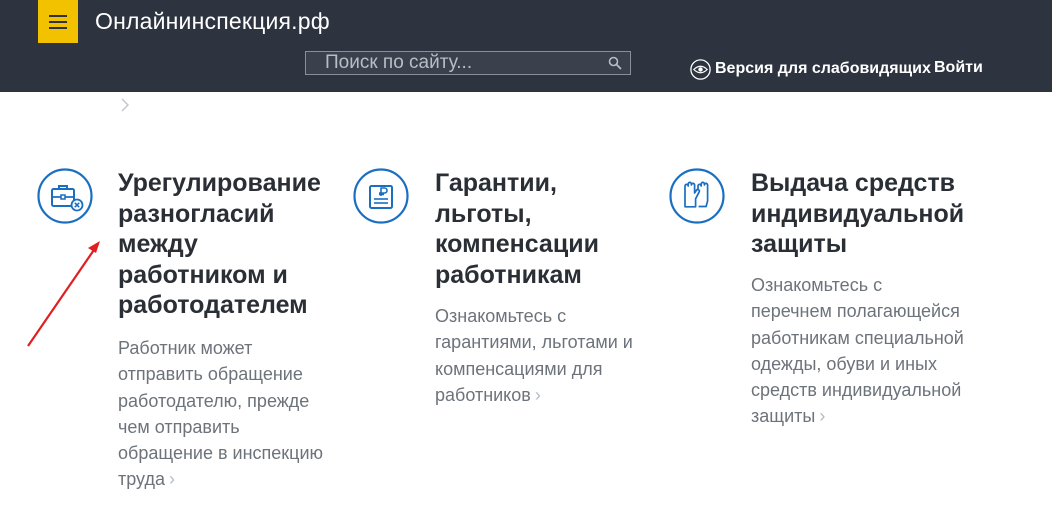  I want to click on search-box, so click(468, 63).